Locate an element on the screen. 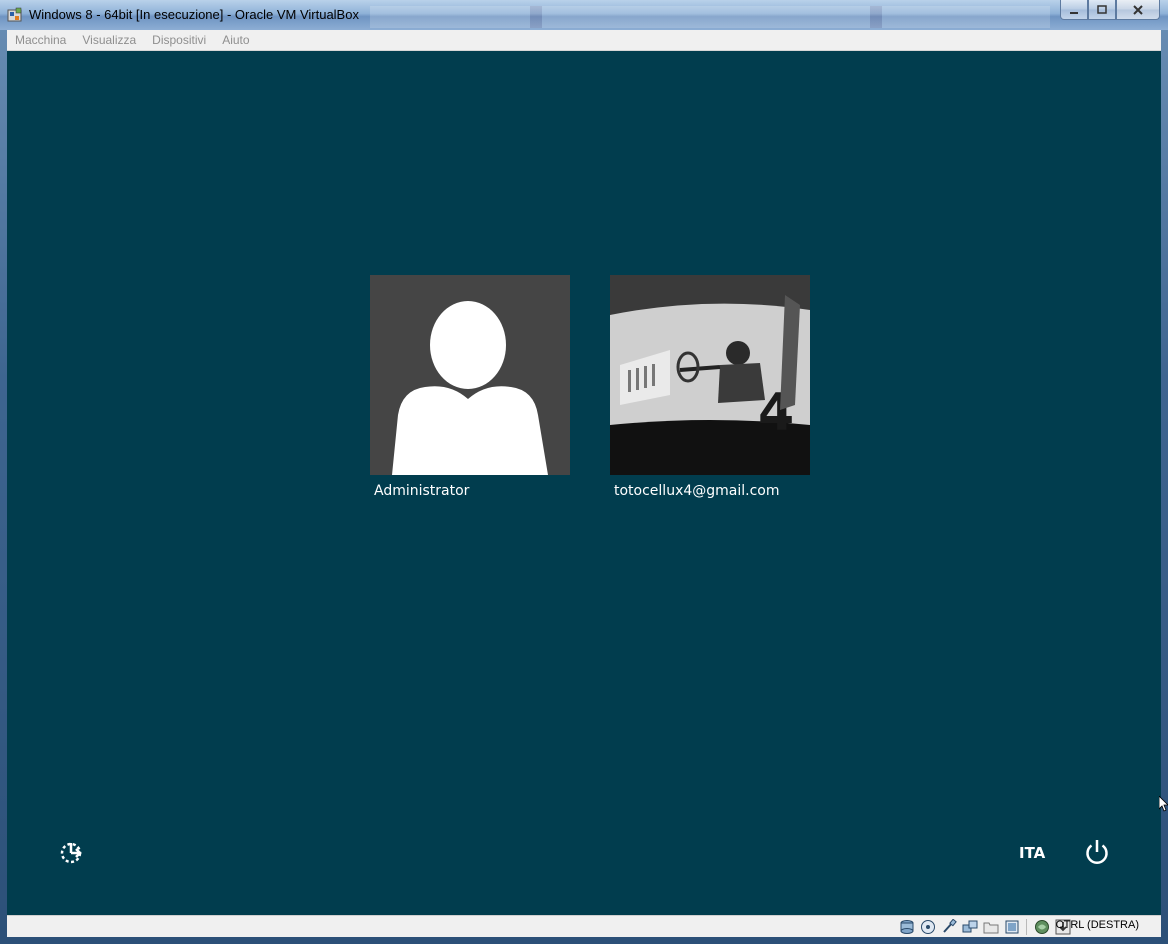  minimize-icon is located at coordinates (1074, 12).